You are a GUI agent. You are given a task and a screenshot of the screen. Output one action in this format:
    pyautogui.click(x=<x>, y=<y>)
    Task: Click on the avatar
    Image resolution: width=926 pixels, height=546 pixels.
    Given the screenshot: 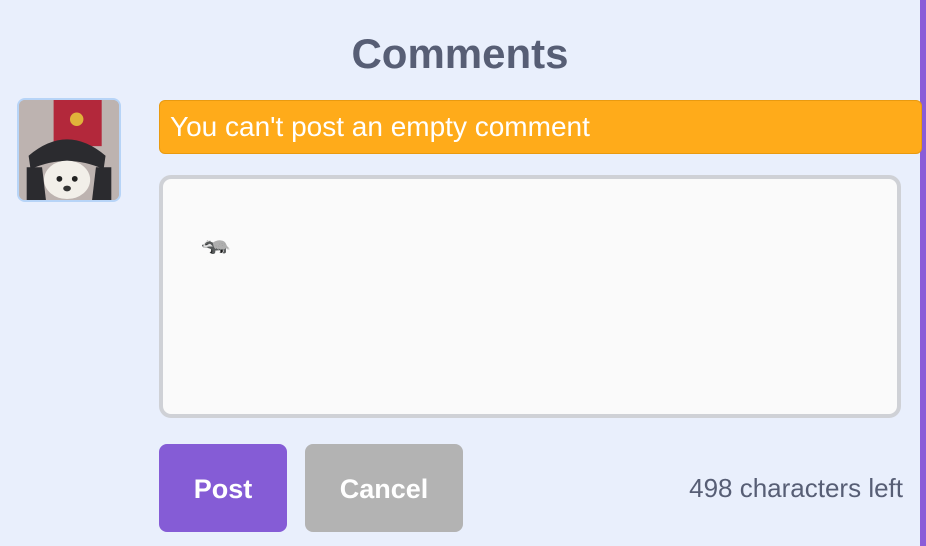 What is the action you would take?
    pyautogui.click(x=69, y=150)
    